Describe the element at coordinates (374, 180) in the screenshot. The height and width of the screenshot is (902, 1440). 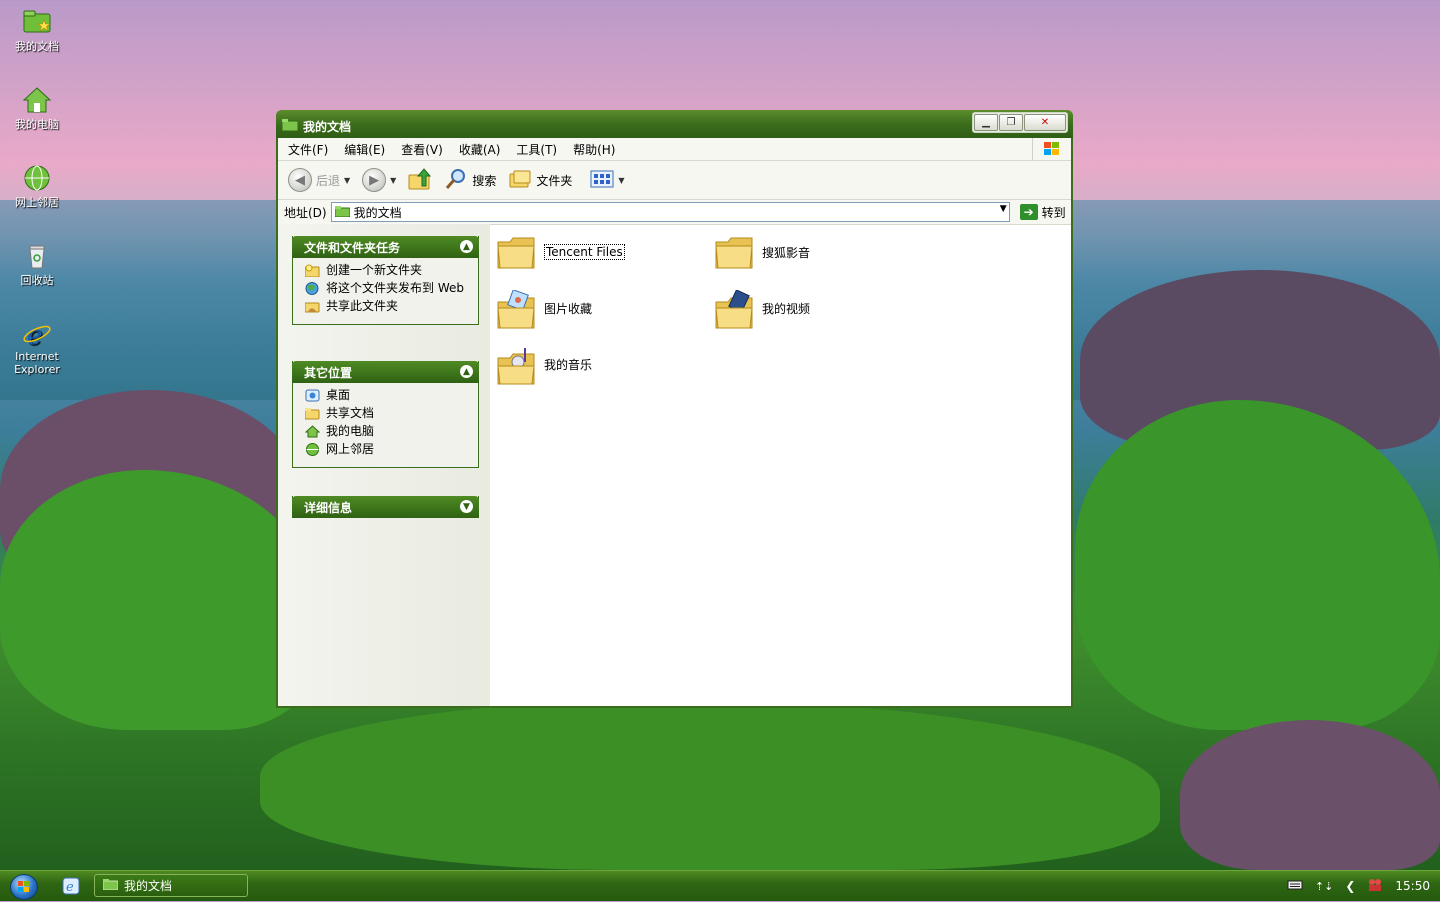
I see `forward-arrow-icon: ▶` at that location.